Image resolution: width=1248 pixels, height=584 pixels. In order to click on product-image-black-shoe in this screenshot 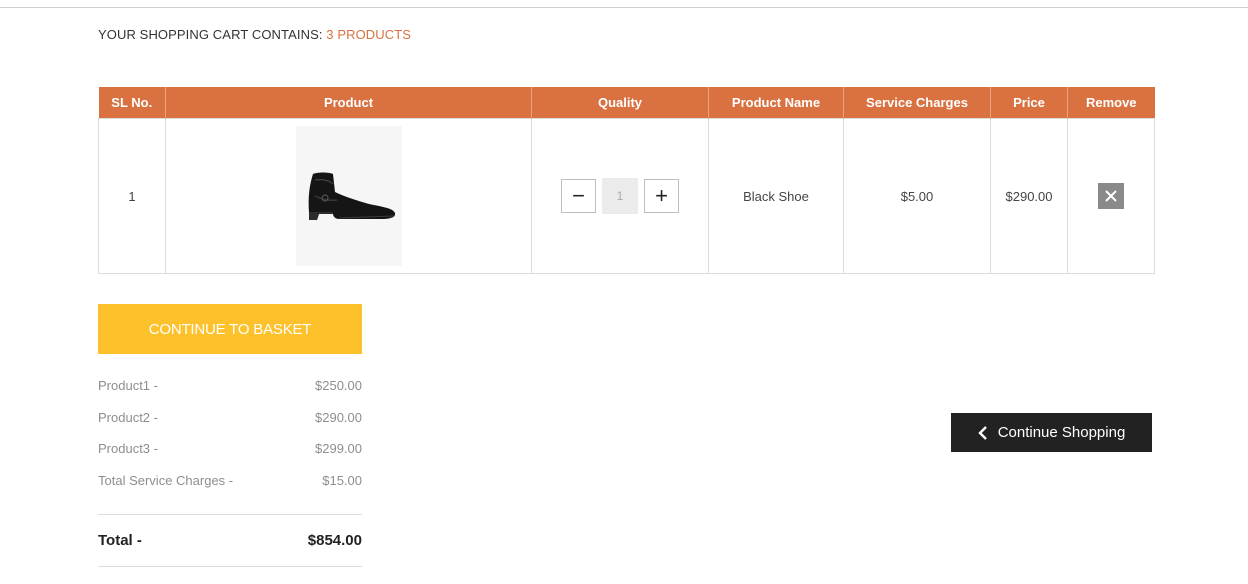, I will do `click(348, 196)`.